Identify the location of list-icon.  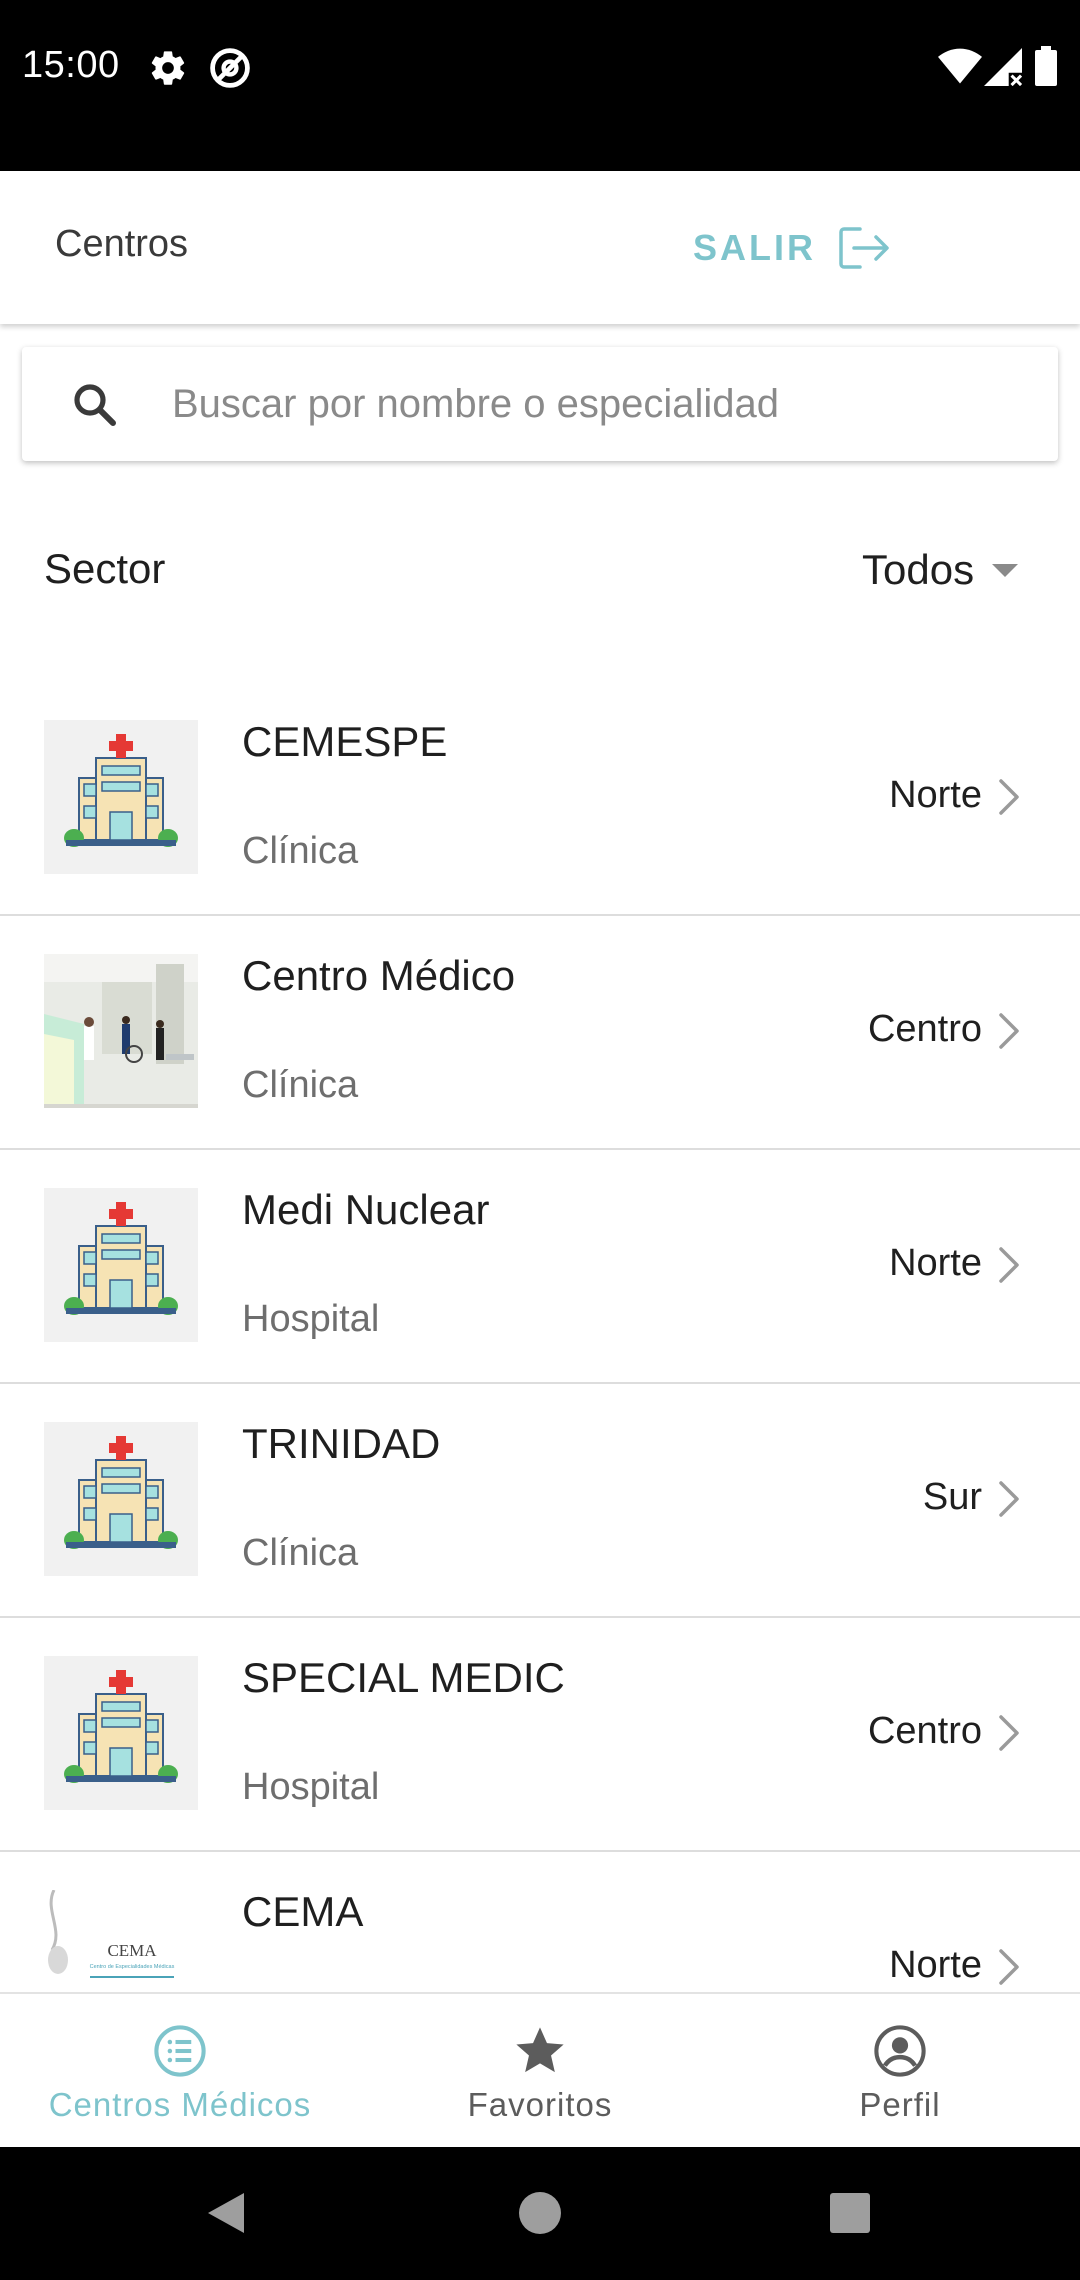
(180, 2051).